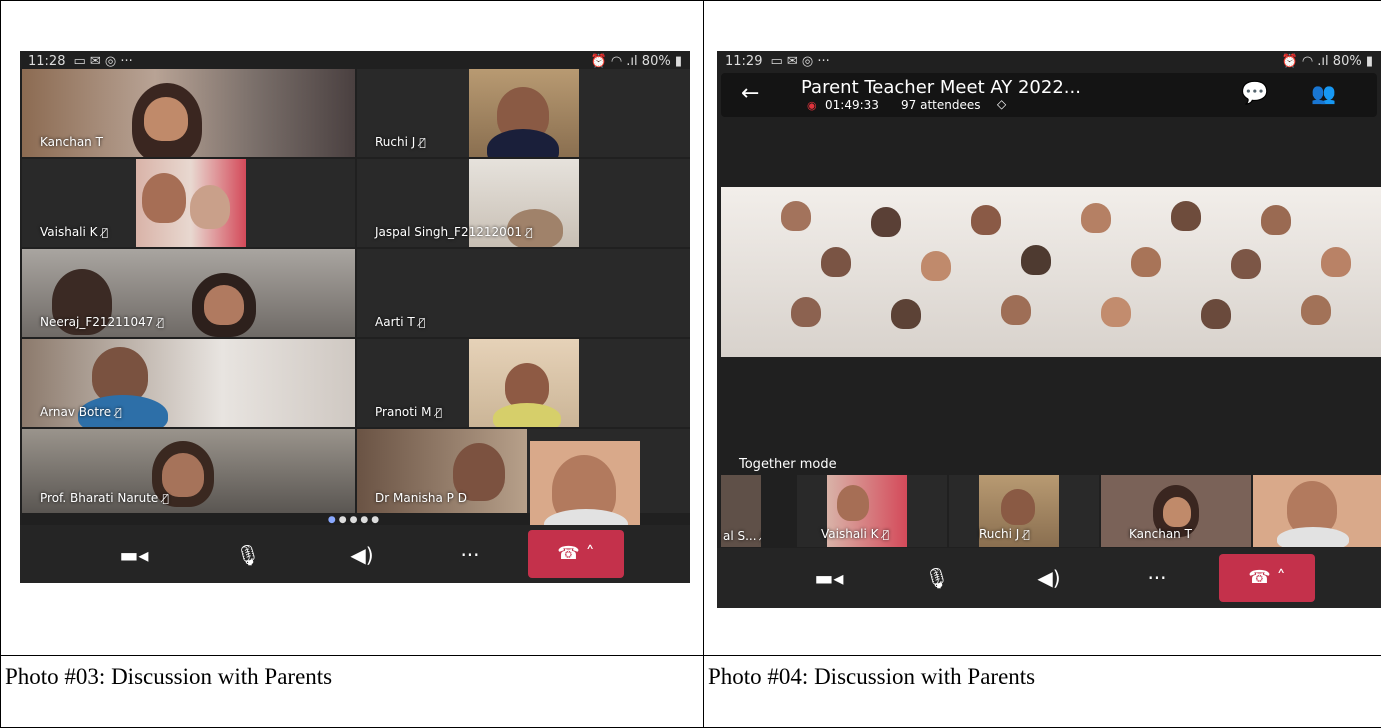 The height and width of the screenshot is (728, 1381). What do you see at coordinates (523, 383) in the screenshot?
I see `video-tile: Pranoti M 🎙̸` at bounding box center [523, 383].